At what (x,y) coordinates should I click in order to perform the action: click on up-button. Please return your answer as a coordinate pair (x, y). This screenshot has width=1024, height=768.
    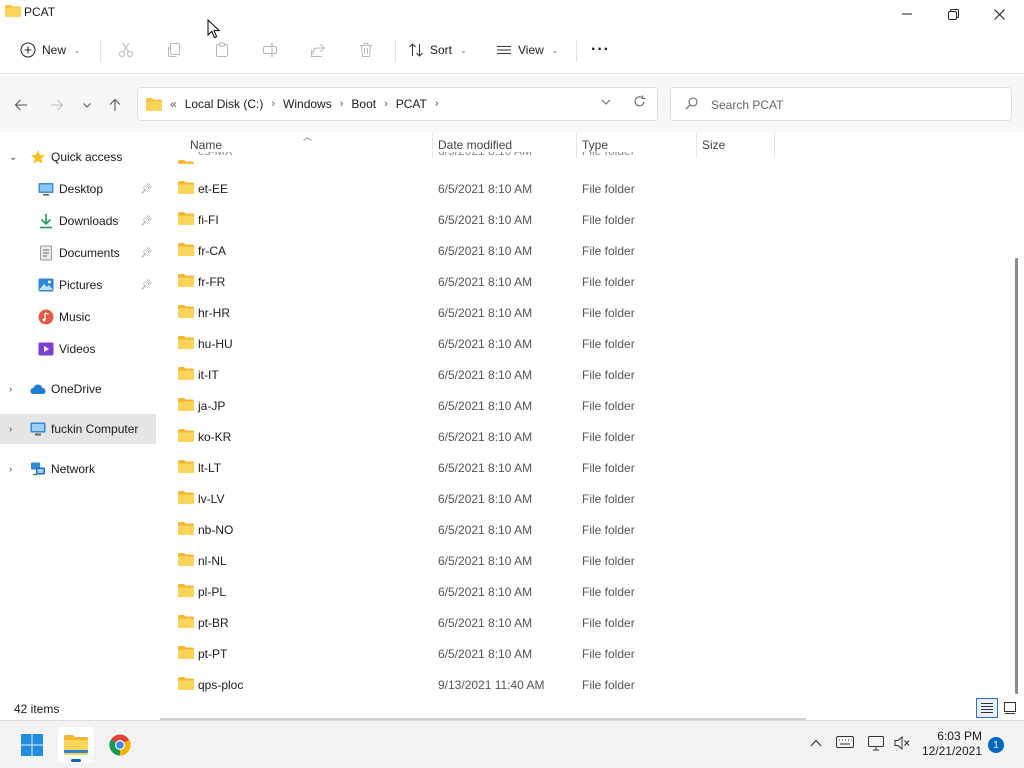
    Looking at the image, I should click on (115, 105).